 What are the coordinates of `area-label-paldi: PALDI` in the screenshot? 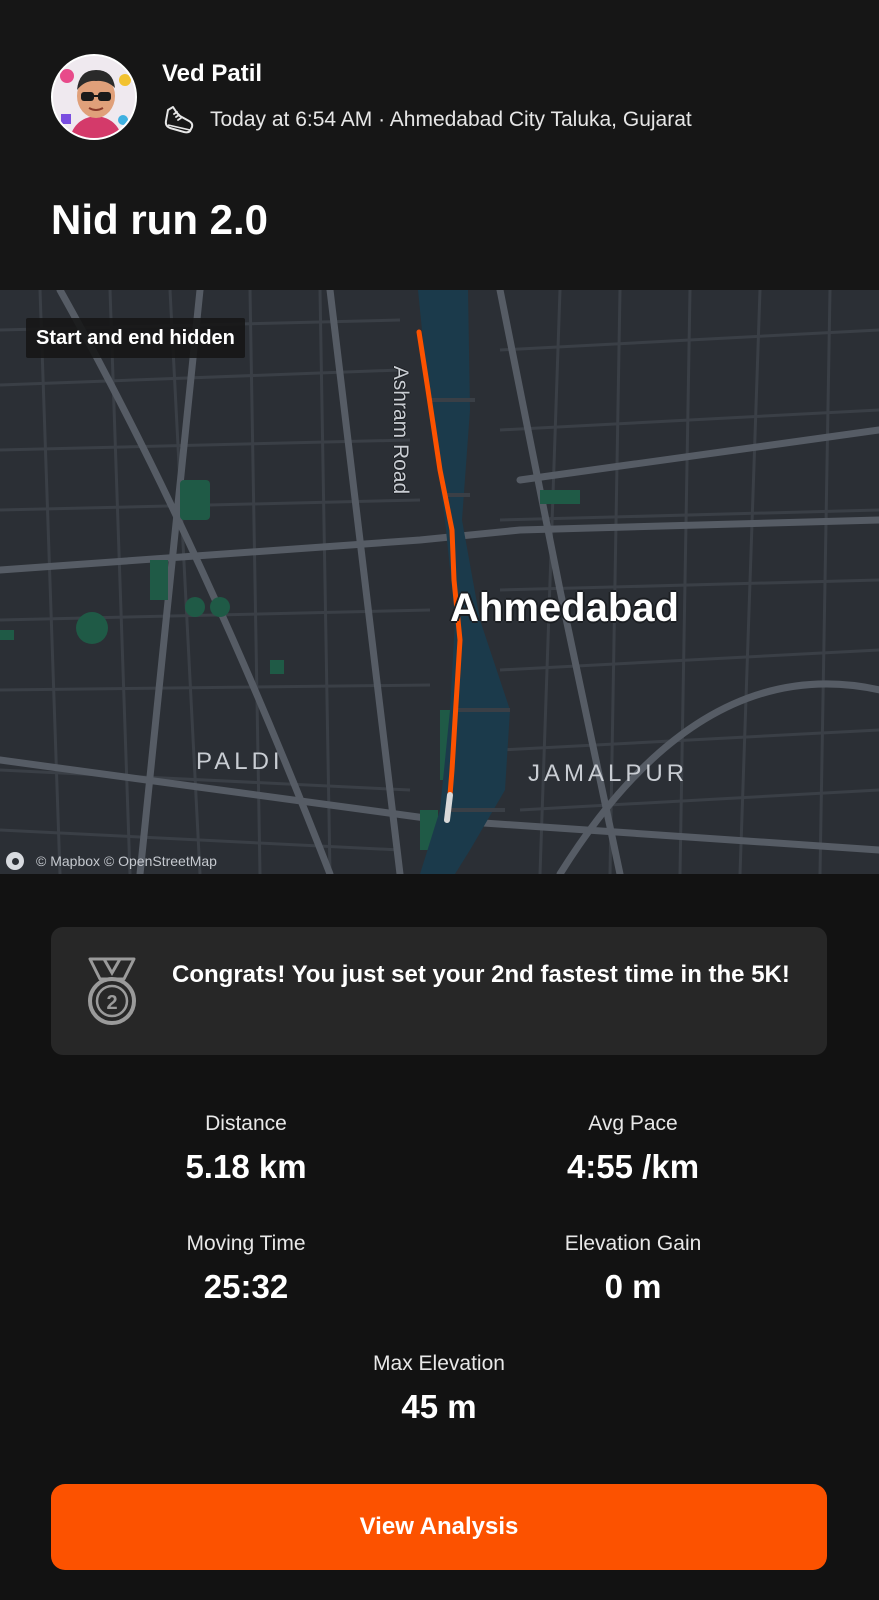 It's located at (240, 761).